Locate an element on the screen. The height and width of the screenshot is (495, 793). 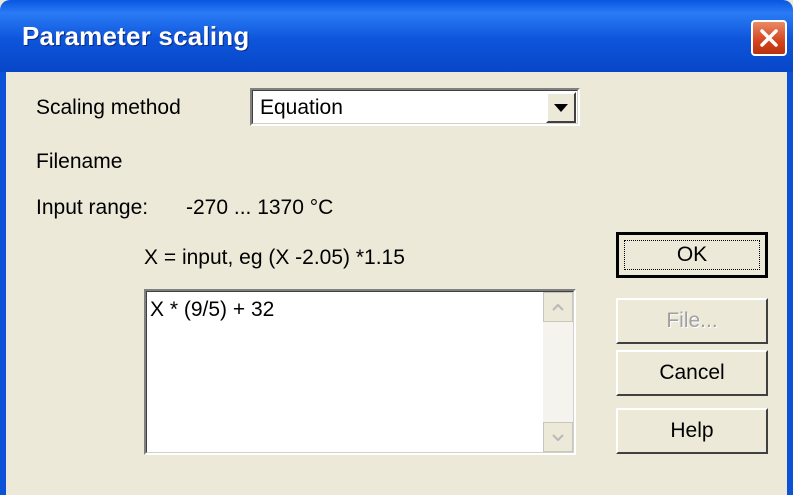
close-icon is located at coordinates (769, 38).